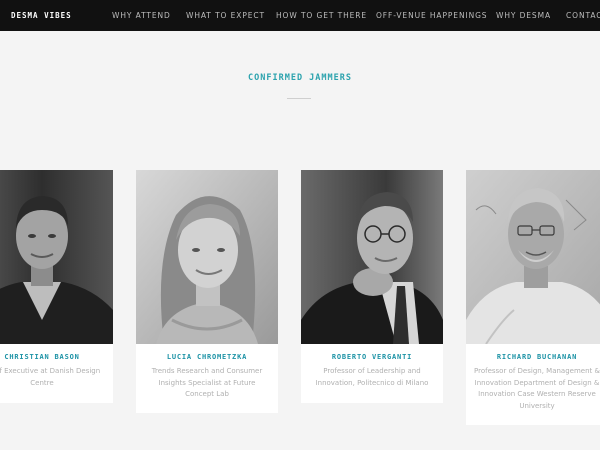 The height and width of the screenshot is (450, 600). What do you see at coordinates (41, 15) in the screenshot?
I see `site-logo: DESMA VIBES` at bounding box center [41, 15].